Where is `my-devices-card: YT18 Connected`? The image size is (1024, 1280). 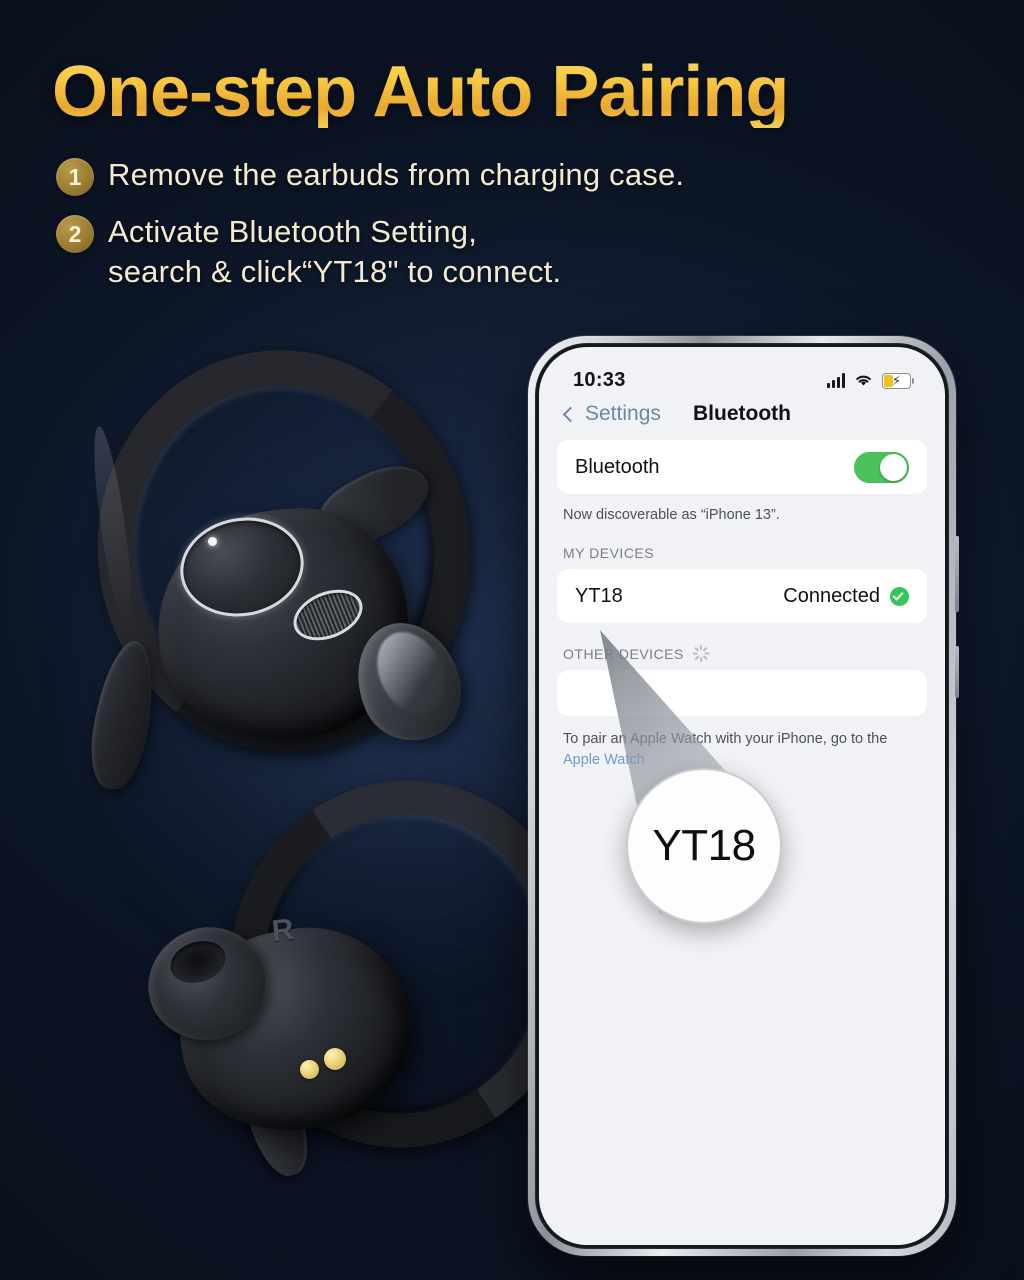 my-devices-card: YT18 Connected is located at coordinates (742, 596).